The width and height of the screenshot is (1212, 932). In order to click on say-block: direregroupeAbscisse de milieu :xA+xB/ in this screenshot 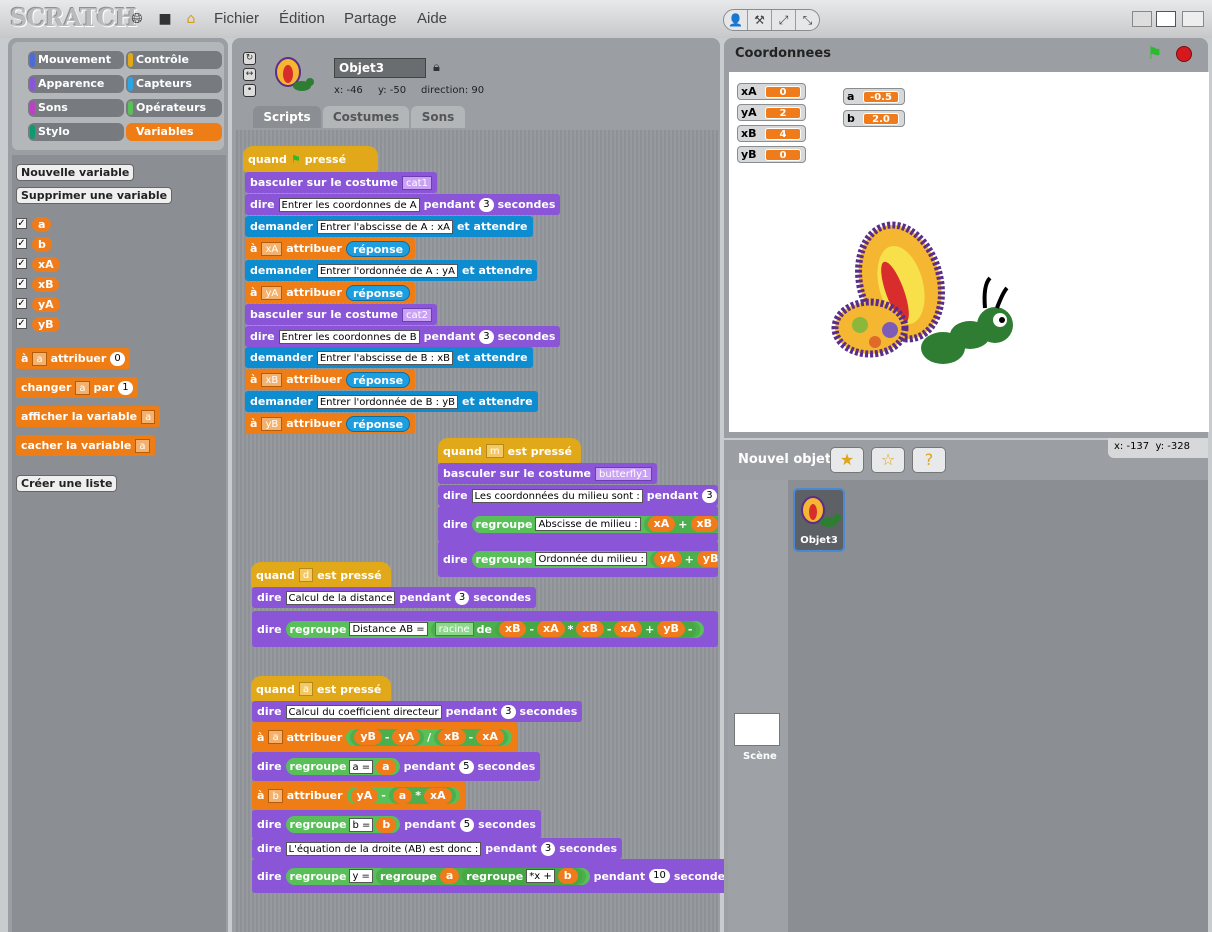, I will do `click(578, 524)`.